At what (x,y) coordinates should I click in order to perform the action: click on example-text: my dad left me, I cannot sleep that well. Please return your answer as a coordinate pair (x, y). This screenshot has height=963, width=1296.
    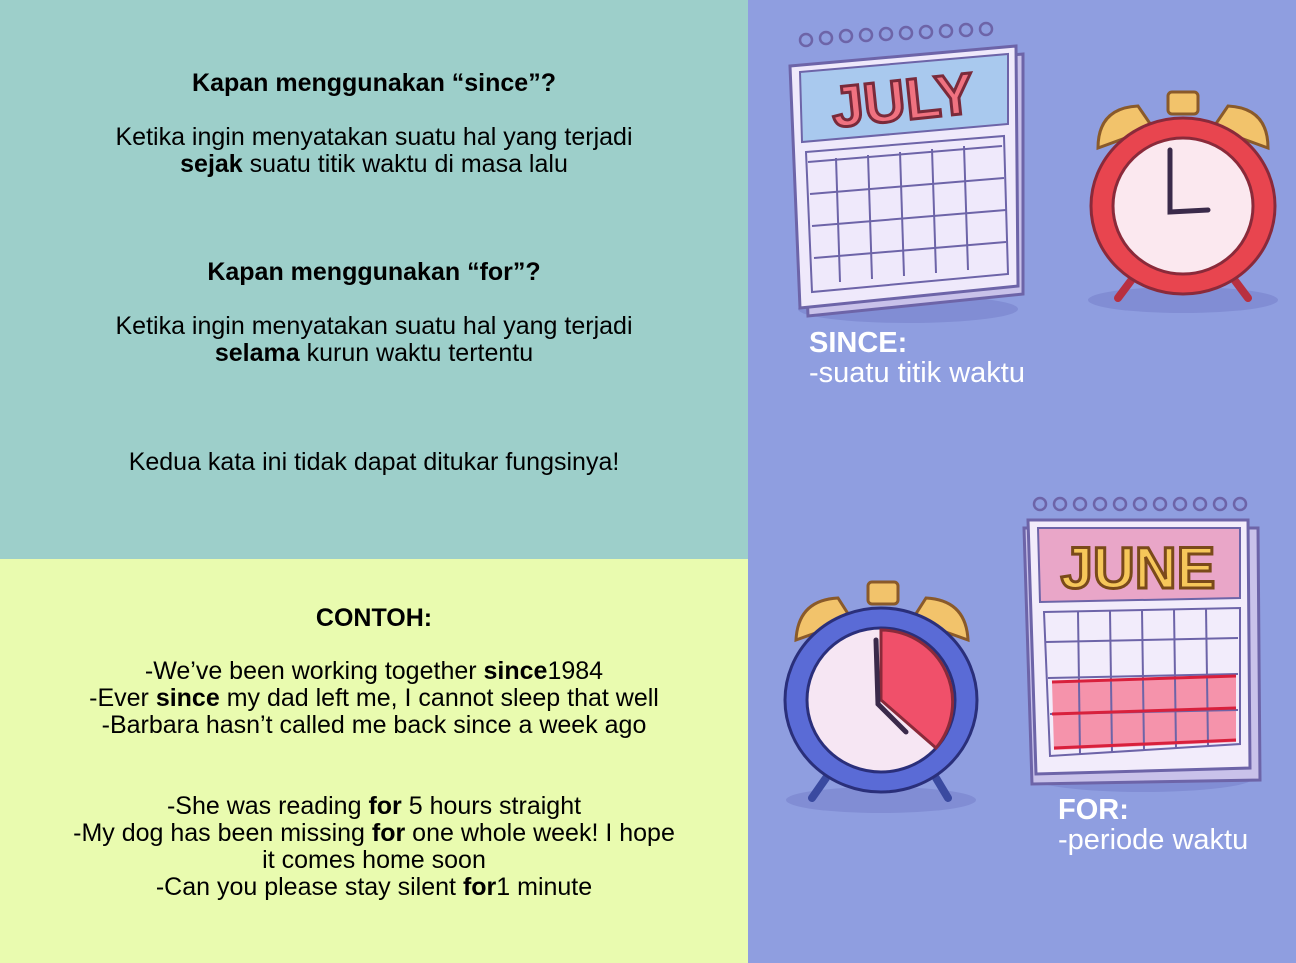
    Looking at the image, I should click on (439, 698).